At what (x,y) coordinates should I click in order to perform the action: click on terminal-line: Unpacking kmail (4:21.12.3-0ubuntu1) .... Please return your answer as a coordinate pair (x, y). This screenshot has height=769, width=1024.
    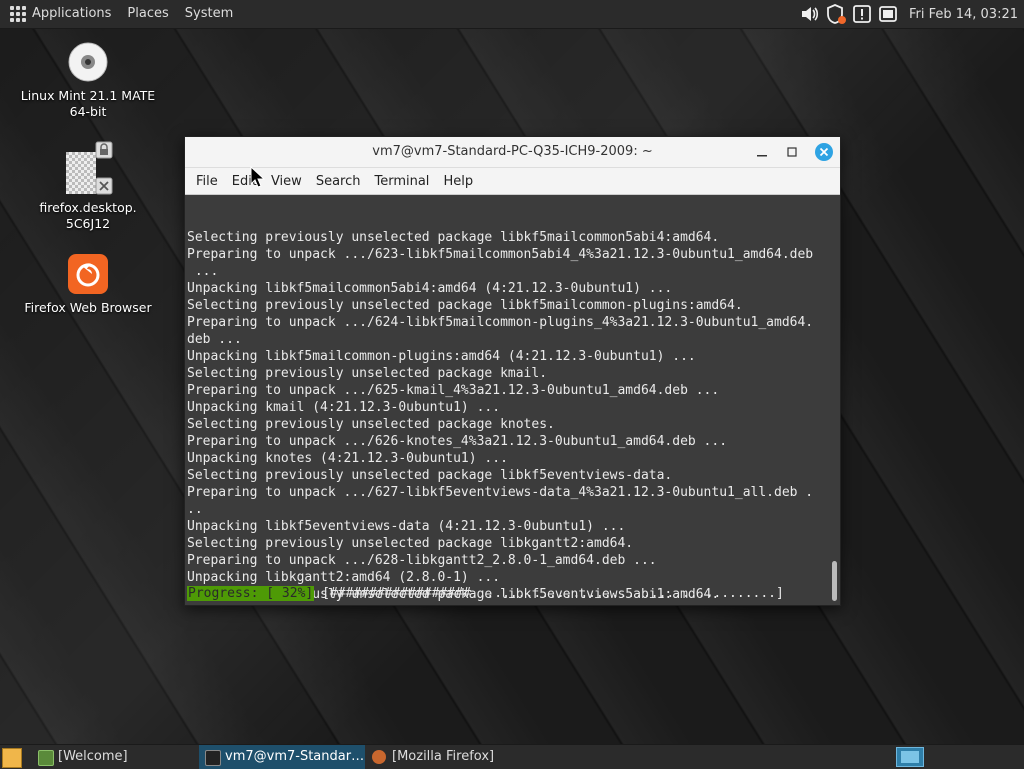
    Looking at the image, I should click on (344, 407).